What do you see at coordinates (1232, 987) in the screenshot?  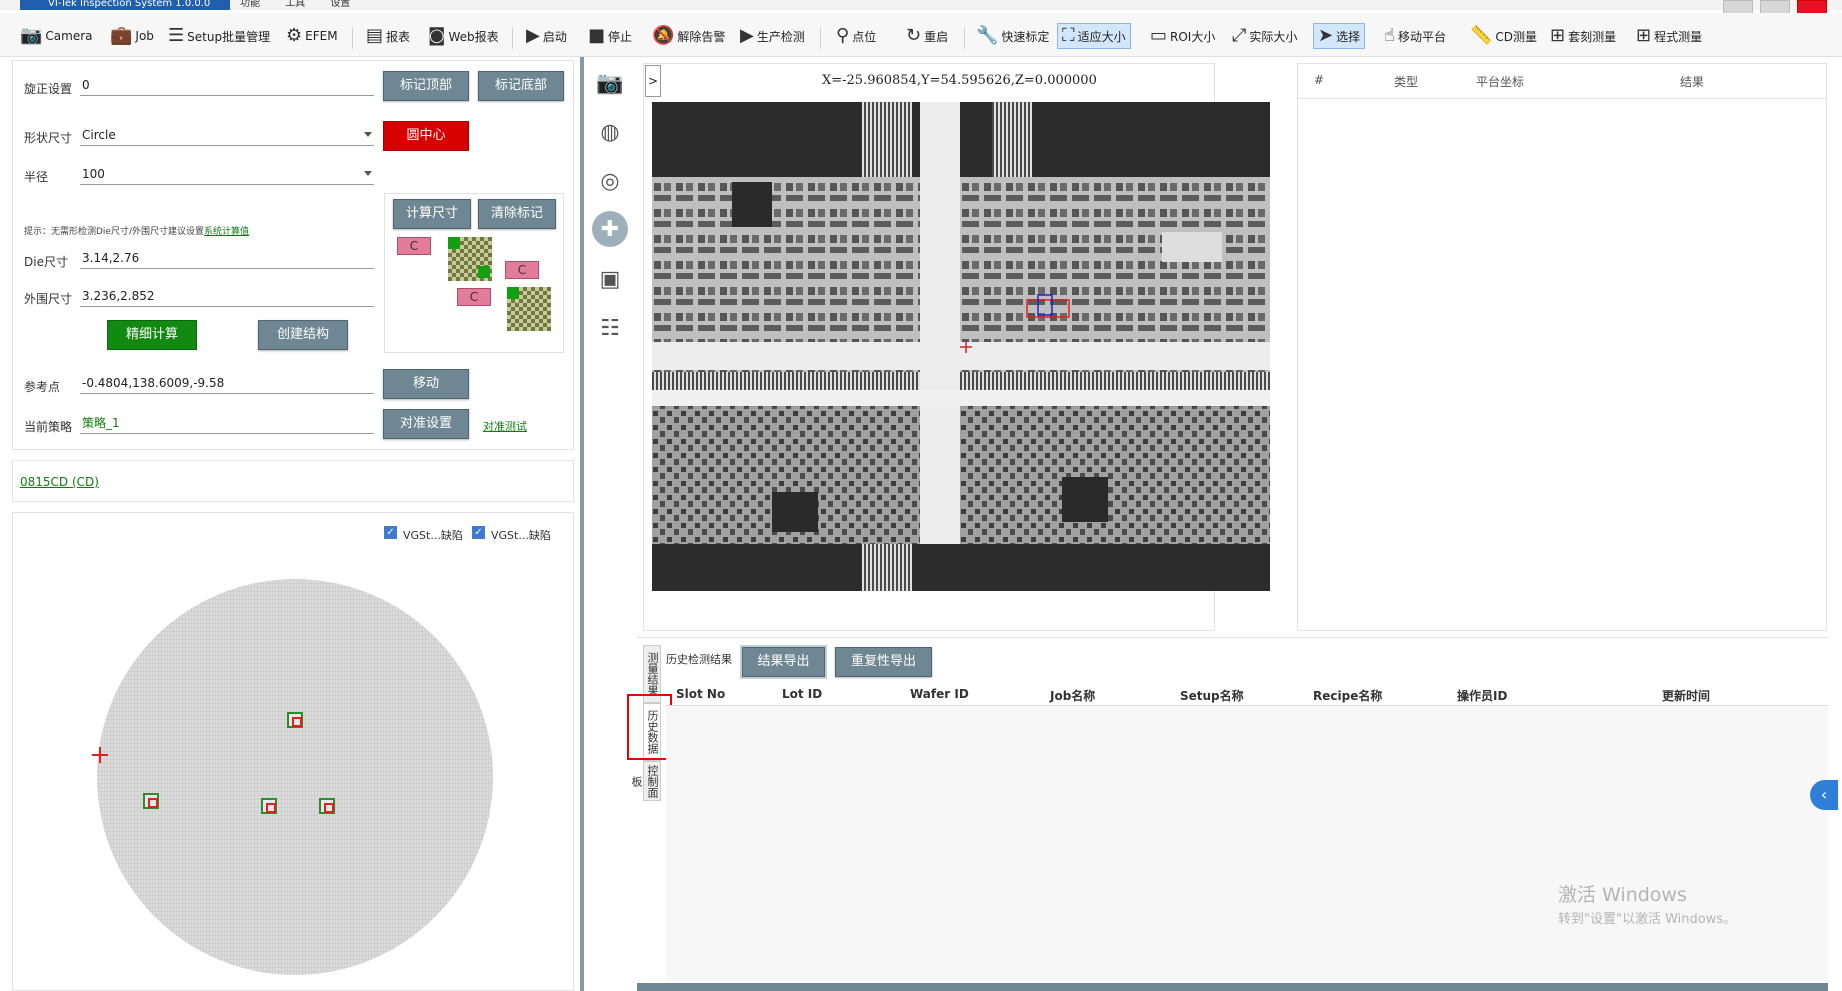 I see `horizontal-scrollbar` at bounding box center [1232, 987].